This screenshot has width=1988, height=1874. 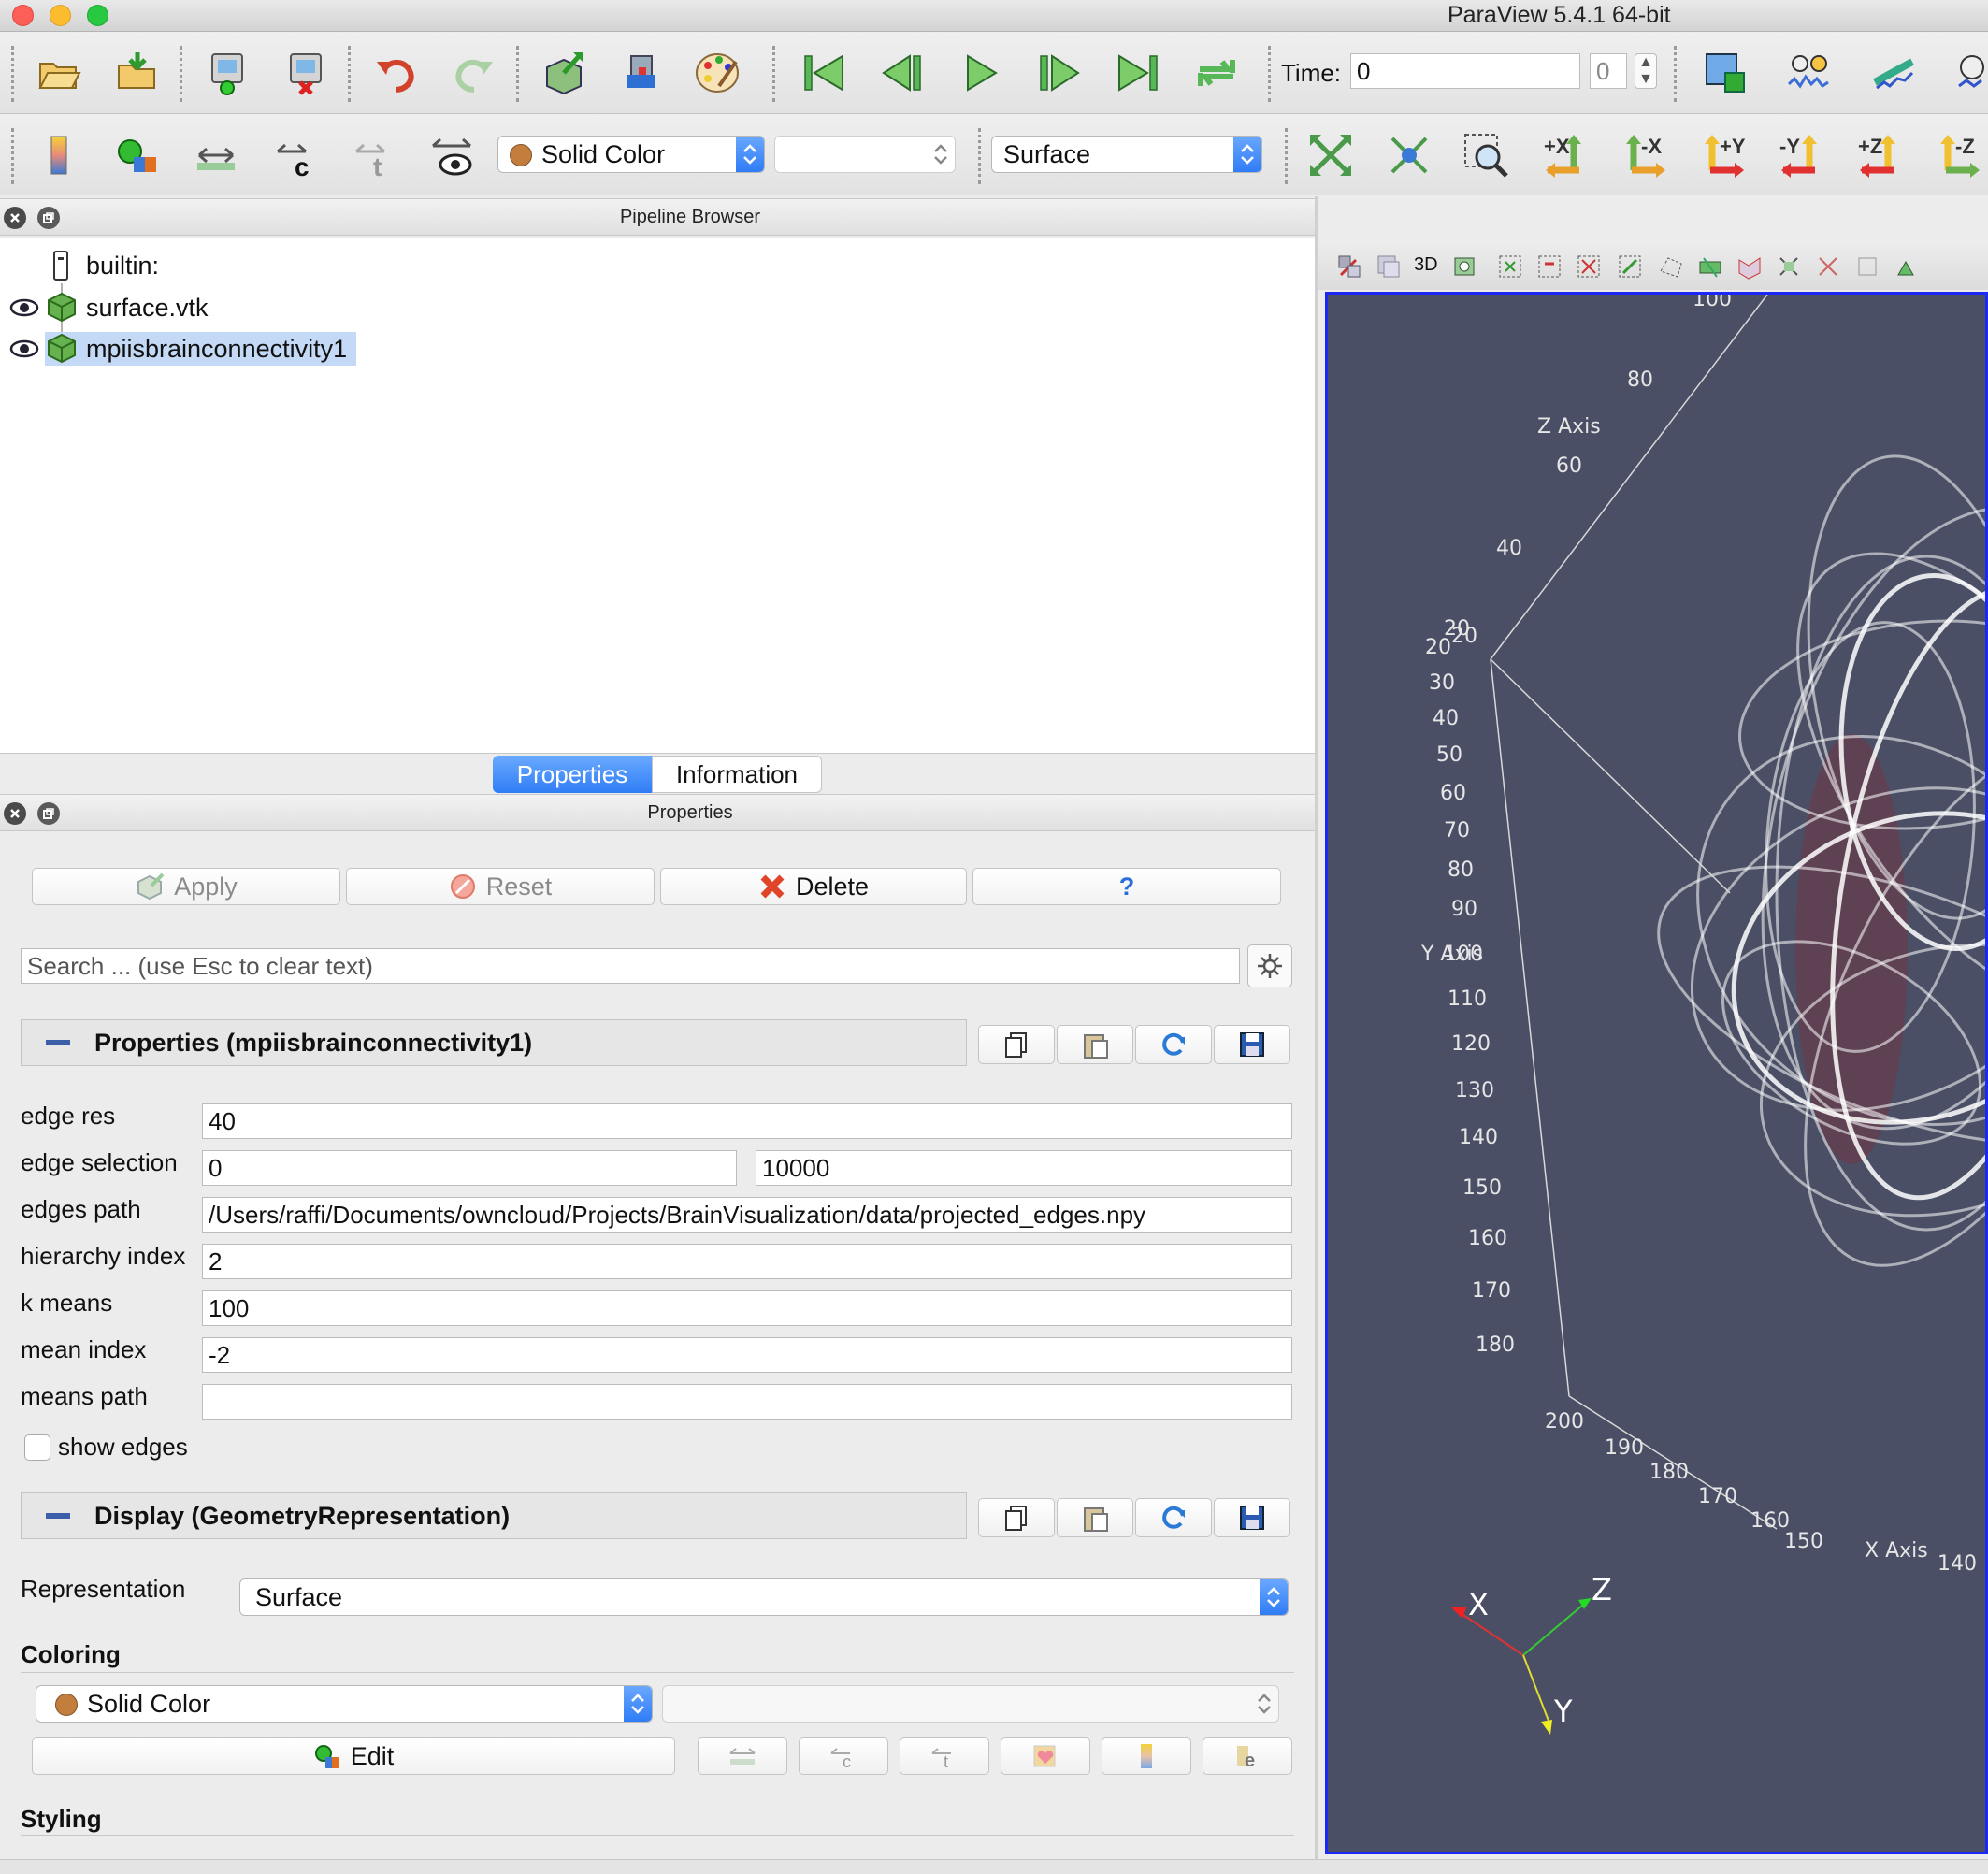 What do you see at coordinates (227, 73) in the screenshot?
I see `connect-icon` at bounding box center [227, 73].